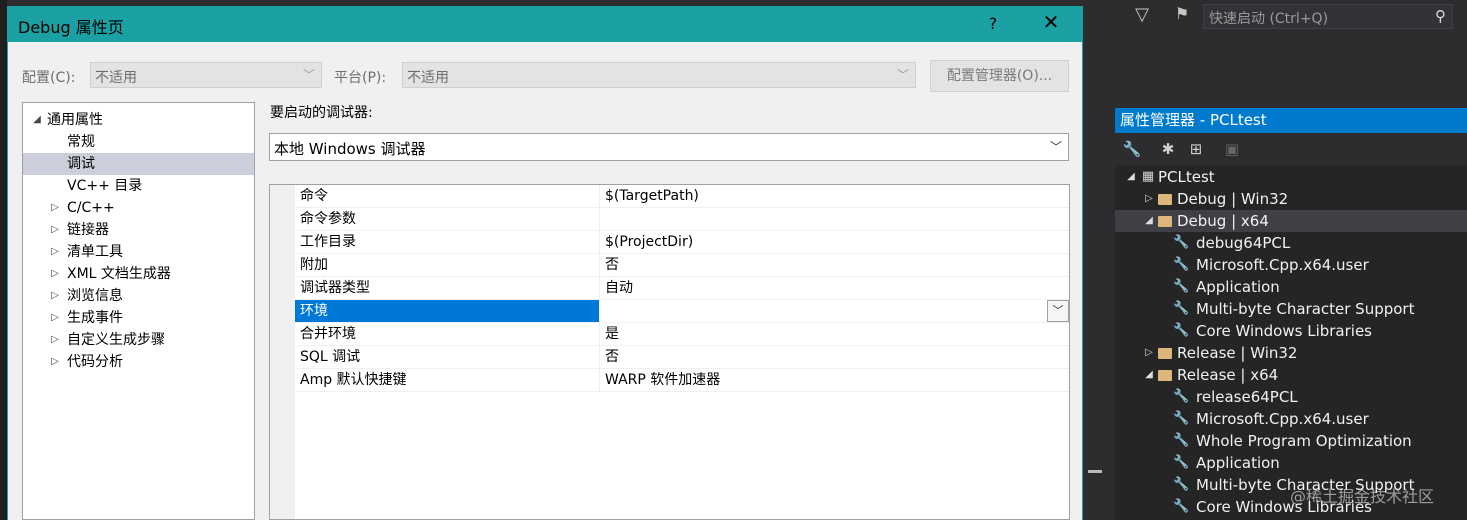 The height and width of the screenshot is (520, 1467). Describe the element at coordinates (1282, 265) in the screenshot. I see `property-tree-label: Microsoft.Cpp.x64.user` at that location.